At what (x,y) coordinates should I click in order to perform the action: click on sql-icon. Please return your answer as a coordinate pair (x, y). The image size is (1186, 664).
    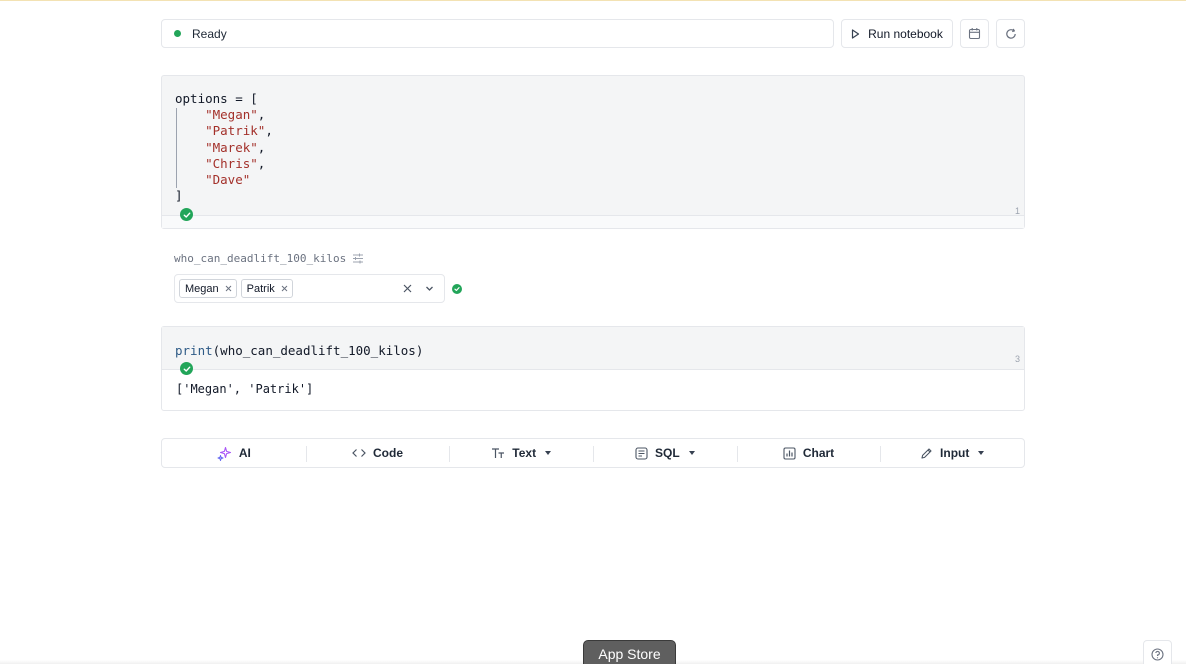
    Looking at the image, I should click on (641, 453).